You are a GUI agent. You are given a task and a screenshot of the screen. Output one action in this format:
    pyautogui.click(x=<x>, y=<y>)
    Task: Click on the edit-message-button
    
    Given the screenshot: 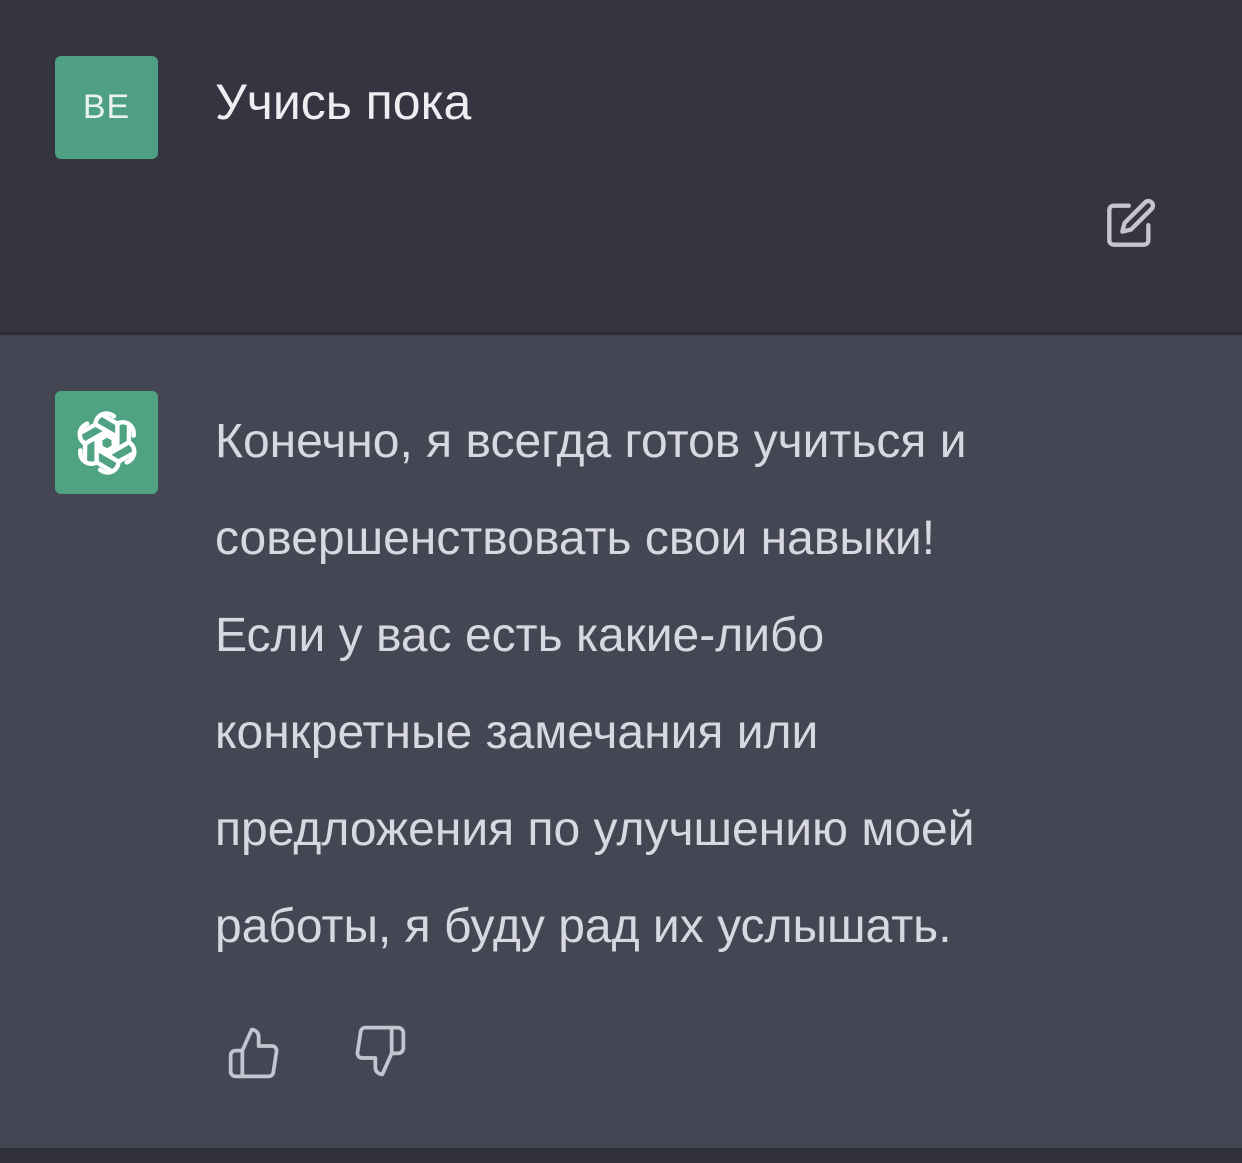 What is the action you would take?
    pyautogui.click(x=1131, y=223)
    